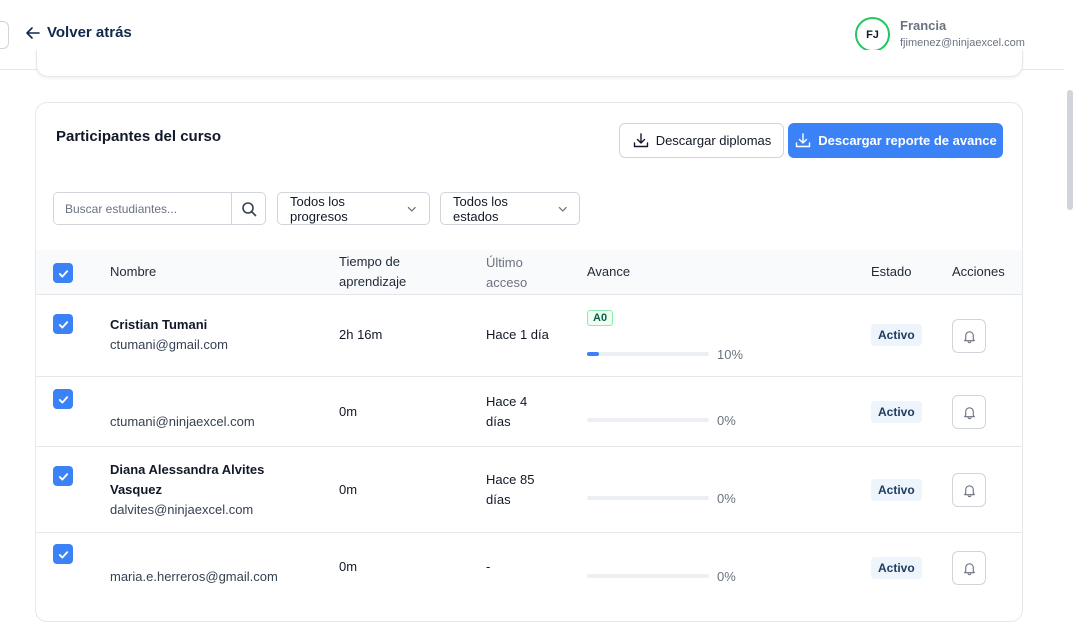 This screenshot has width=1076, height=622. I want to click on download-diplomas-button: Descargar diplomas, so click(701, 140).